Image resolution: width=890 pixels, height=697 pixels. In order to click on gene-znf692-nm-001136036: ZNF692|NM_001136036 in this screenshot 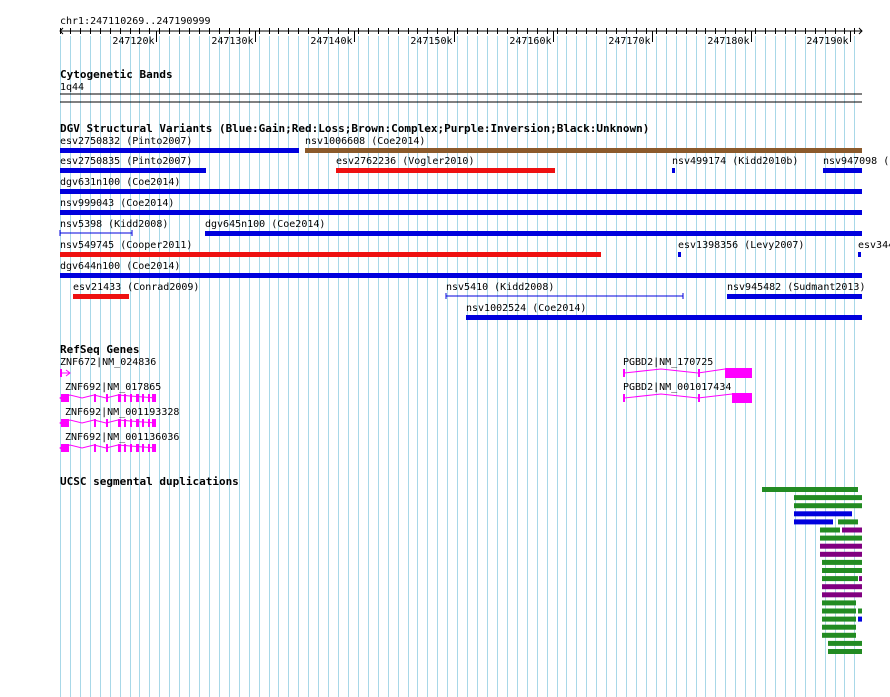, I will do `click(119, 442)`.